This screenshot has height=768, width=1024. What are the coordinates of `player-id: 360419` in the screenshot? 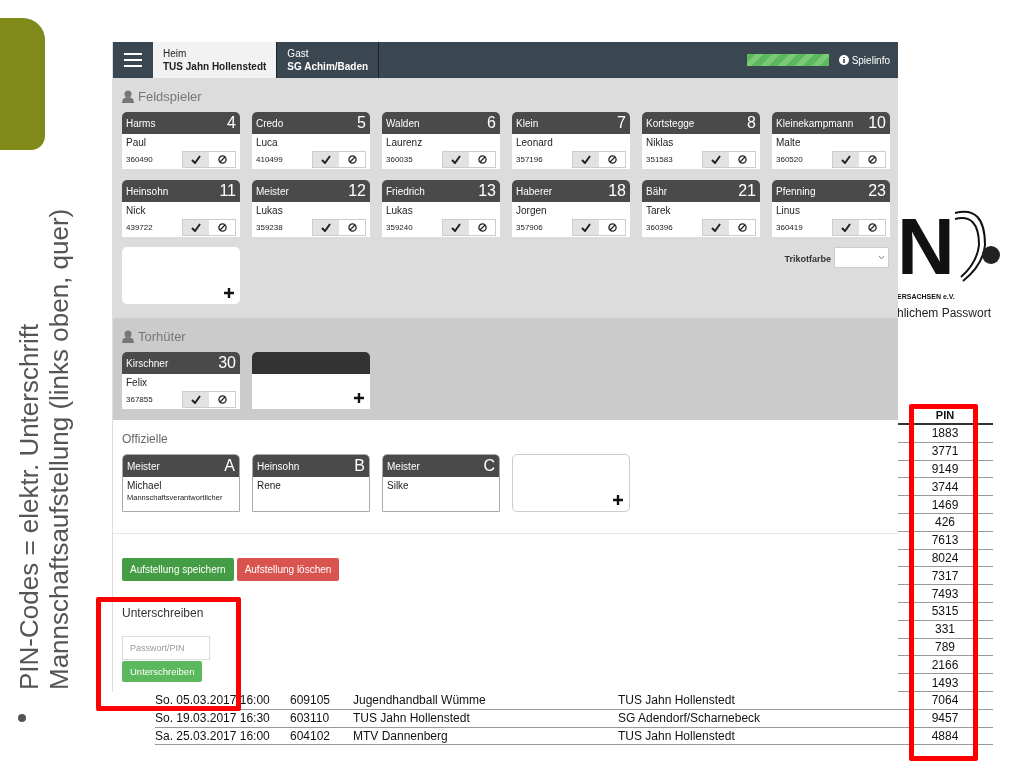 It's located at (789, 227).